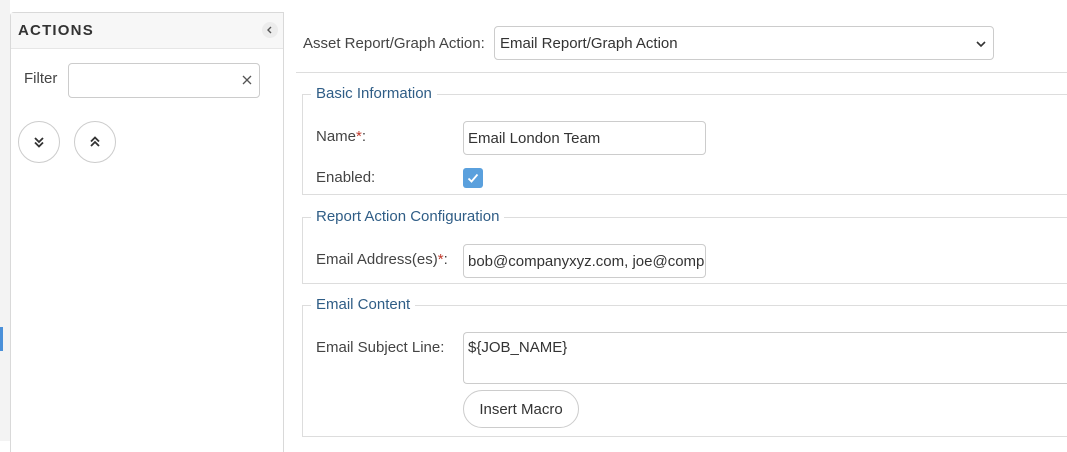  Describe the element at coordinates (346, 177) in the screenshot. I see `enabled-label: Enabled:` at that location.